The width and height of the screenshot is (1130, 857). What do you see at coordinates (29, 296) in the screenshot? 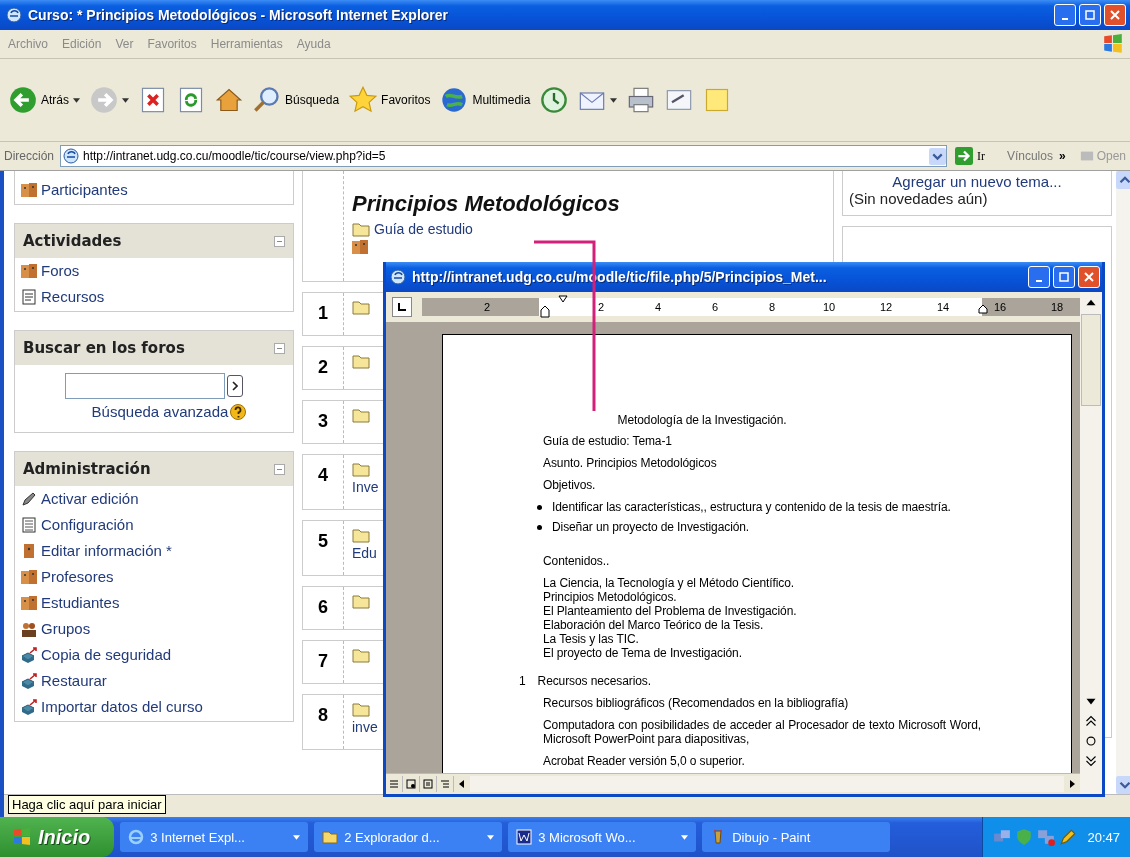
I see `document-icon` at bounding box center [29, 296].